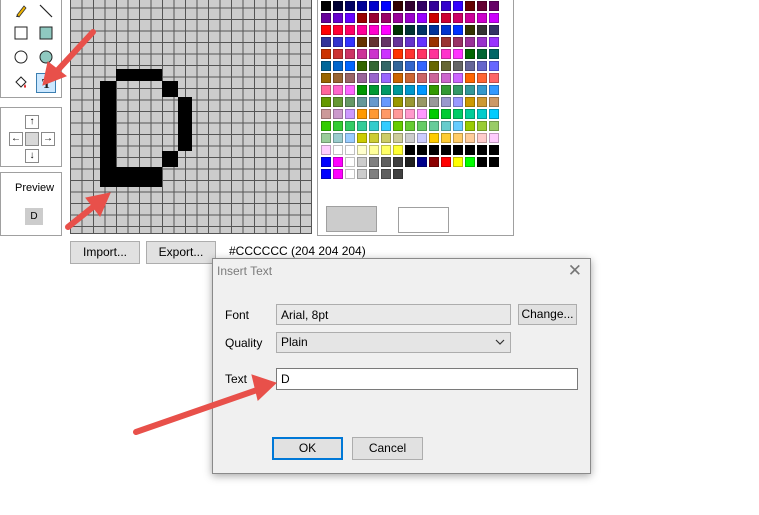 The width and height of the screenshot is (759, 515). What do you see at coordinates (46, 33) in the screenshot?
I see `filled-rectangle-icon` at bounding box center [46, 33].